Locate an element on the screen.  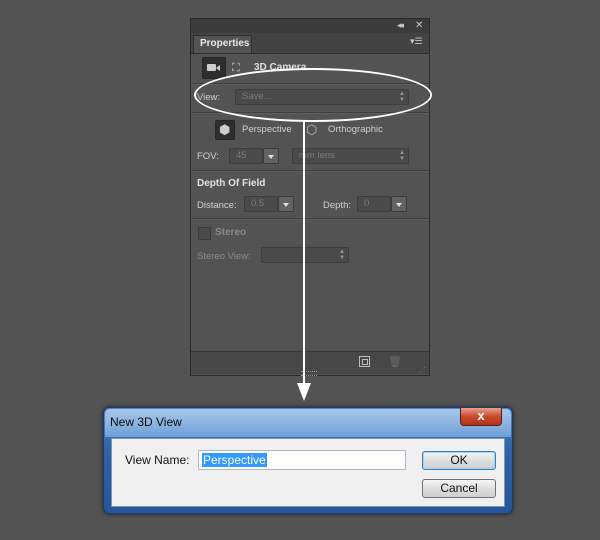
close-icon: x is located at coordinates (481, 415).